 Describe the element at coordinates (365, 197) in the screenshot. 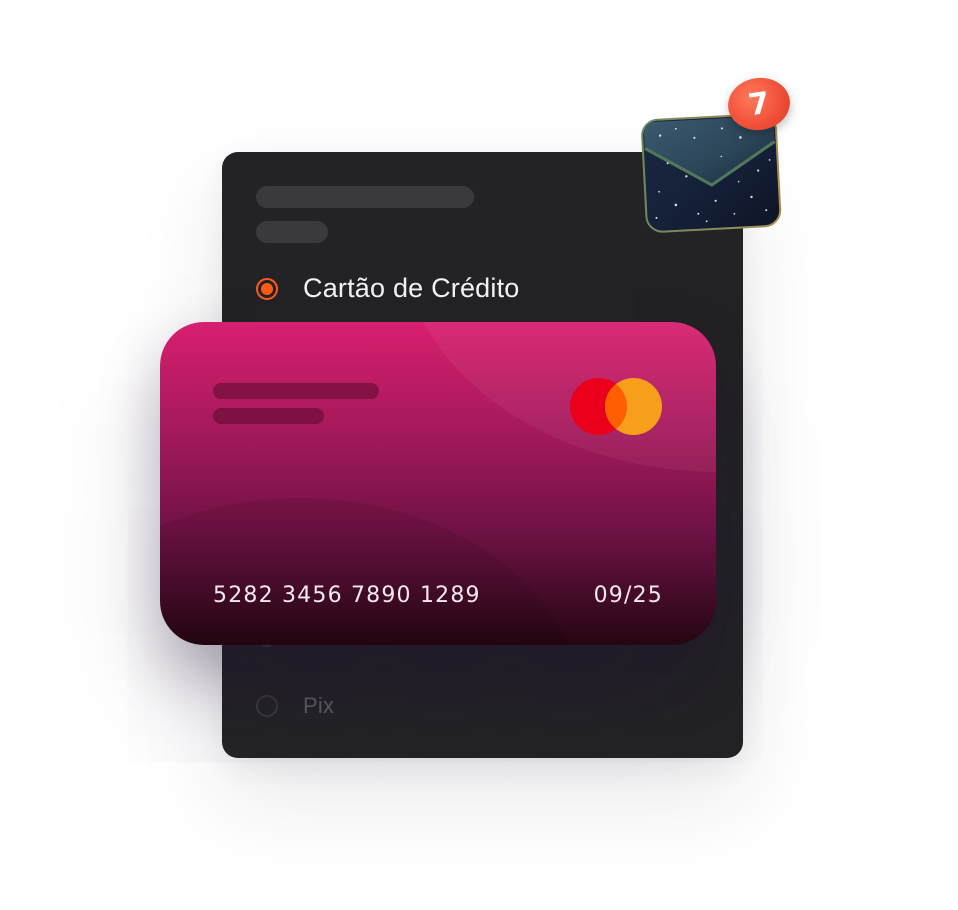

I see `panel-title-placeholder` at that location.